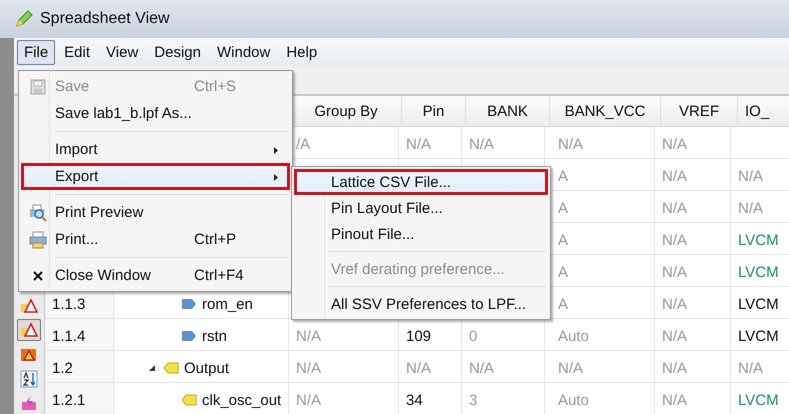  What do you see at coordinates (507, 111) in the screenshot?
I see `column-header: BANK` at bounding box center [507, 111].